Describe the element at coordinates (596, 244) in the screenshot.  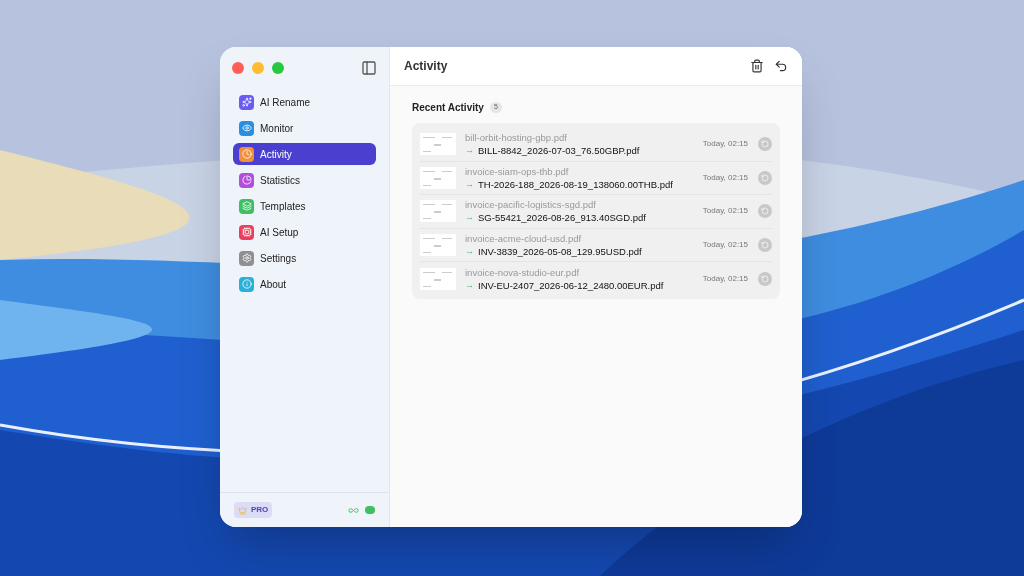
I see `activity-row: invoice-acme-cloud-usd.pdf → INV-3839_2026-05-08_129.95USD.pdf Today, 02:15` at that location.